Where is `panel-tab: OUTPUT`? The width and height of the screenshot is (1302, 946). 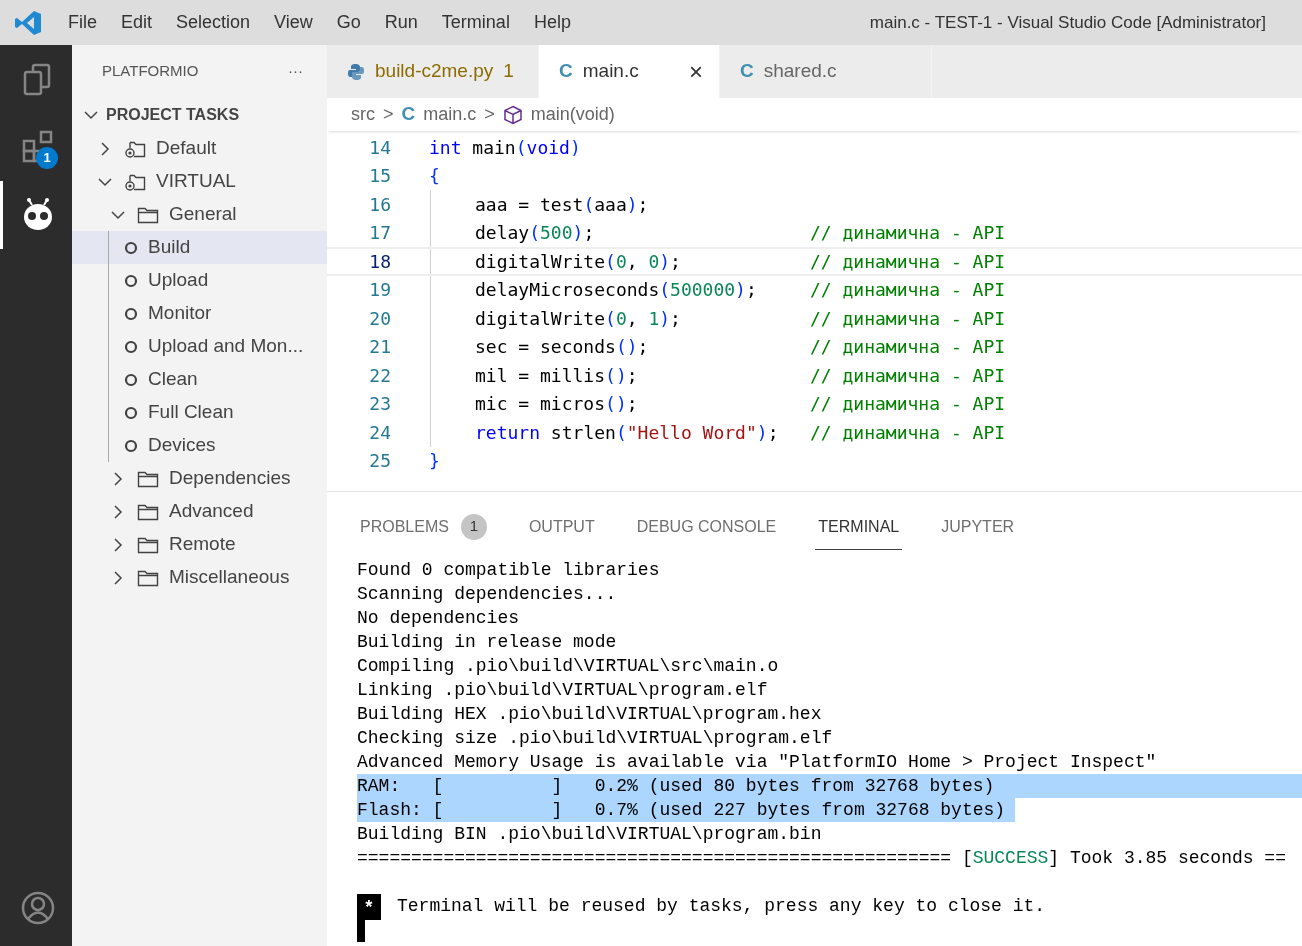 panel-tab: OUTPUT is located at coordinates (561, 527).